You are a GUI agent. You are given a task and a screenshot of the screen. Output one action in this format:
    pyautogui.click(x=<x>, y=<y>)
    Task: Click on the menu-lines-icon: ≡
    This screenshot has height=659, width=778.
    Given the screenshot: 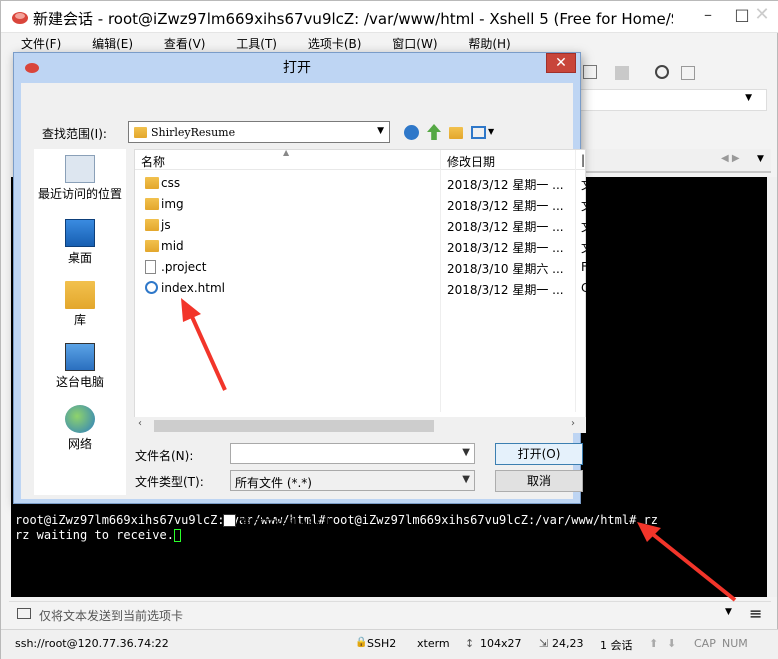 What is the action you would take?
    pyautogui.click(x=755, y=613)
    